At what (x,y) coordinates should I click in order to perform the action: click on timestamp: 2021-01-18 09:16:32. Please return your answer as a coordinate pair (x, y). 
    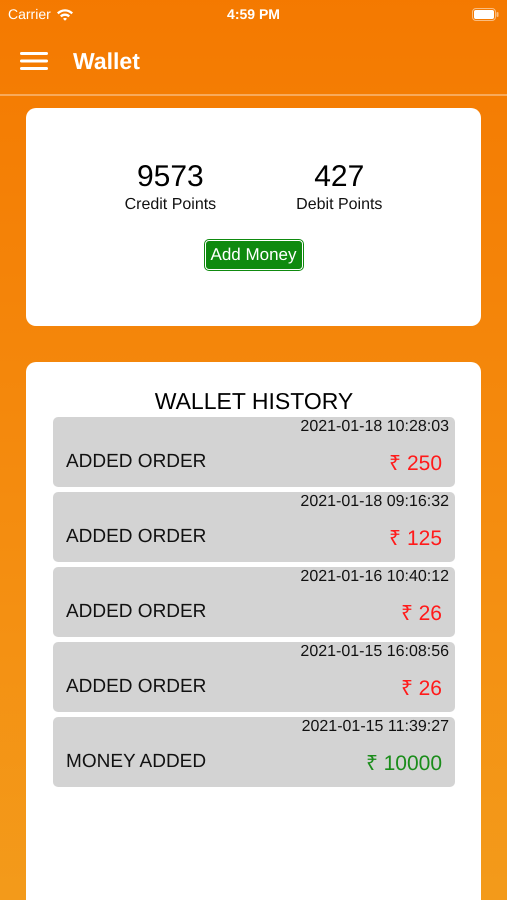
    Looking at the image, I should click on (374, 502).